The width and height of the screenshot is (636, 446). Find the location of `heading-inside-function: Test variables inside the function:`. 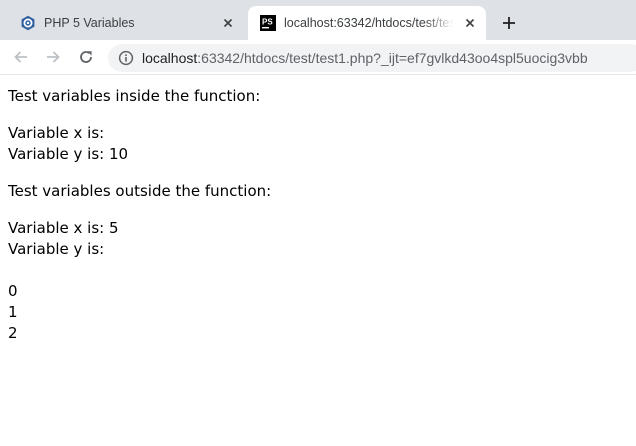

heading-inside-function: Test variables inside the function: is located at coordinates (134, 96).